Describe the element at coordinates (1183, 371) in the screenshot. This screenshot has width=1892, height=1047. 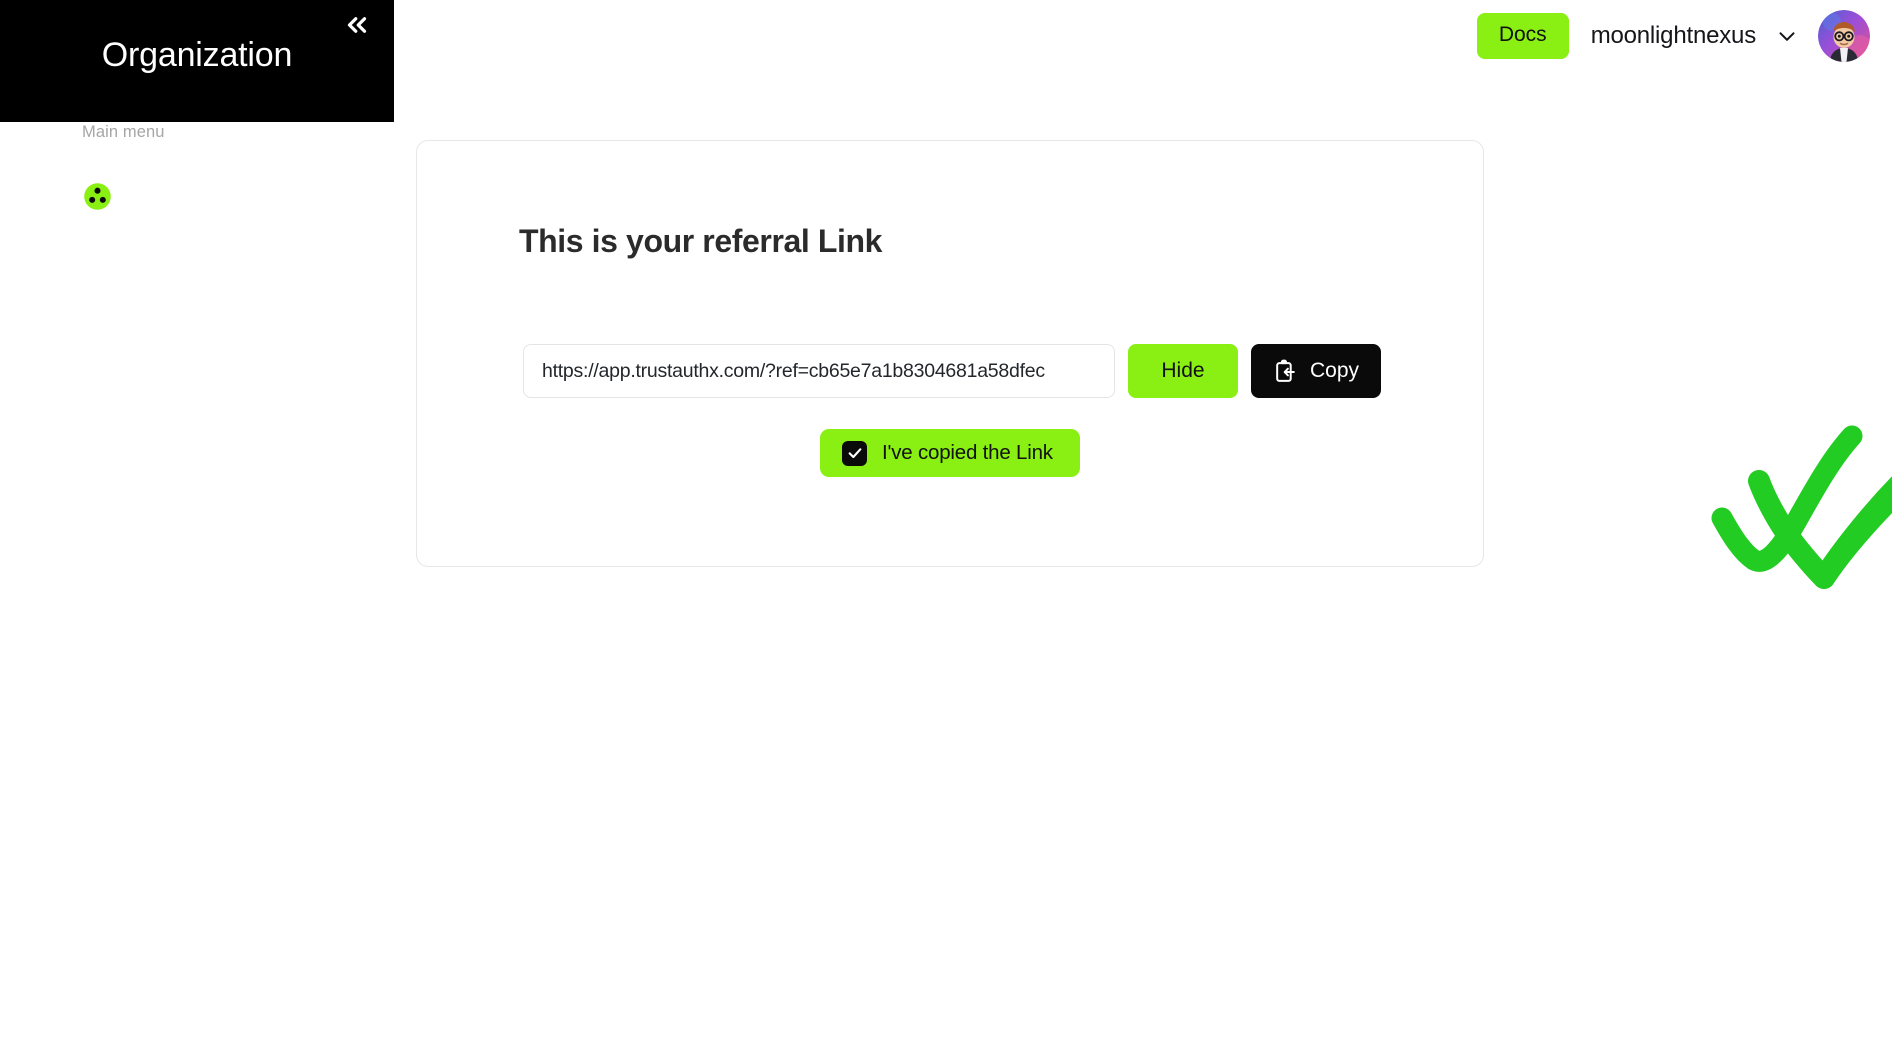
I see `hide-button: Hide` at that location.